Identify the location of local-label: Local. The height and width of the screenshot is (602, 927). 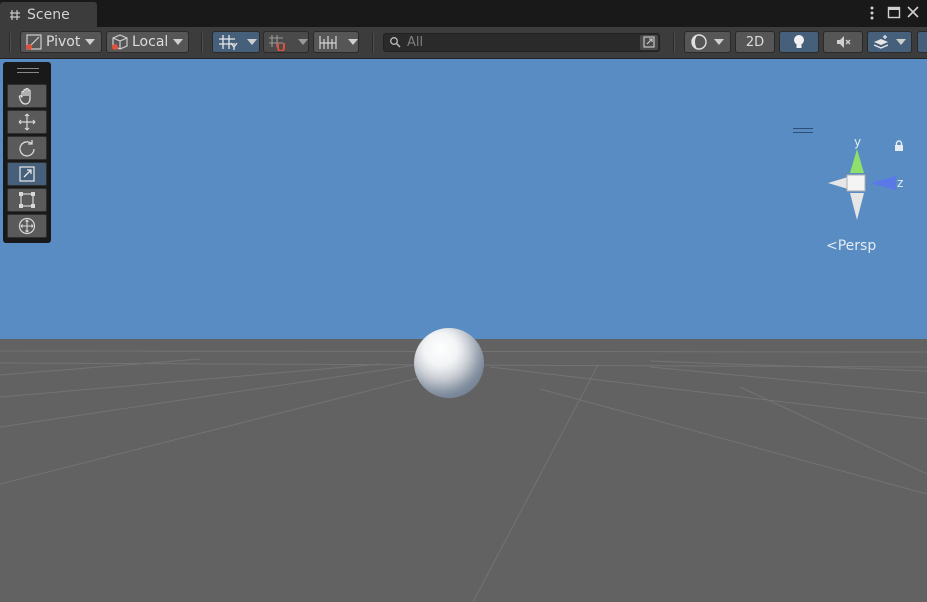
(150, 42).